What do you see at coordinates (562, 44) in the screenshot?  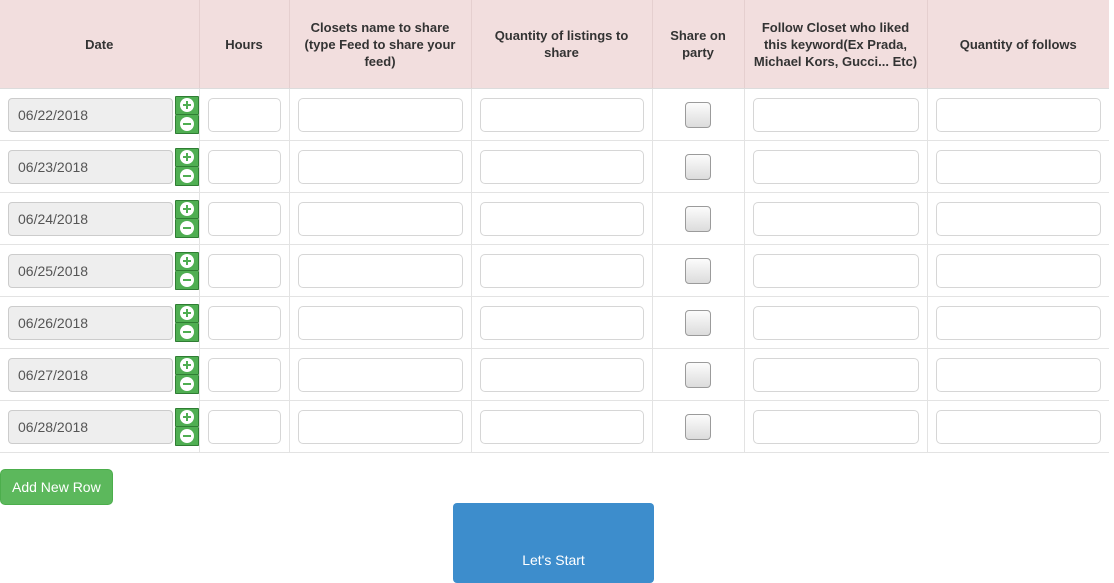 I see `column-header-quantity-of-listings: Quantity of listings to share` at bounding box center [562, 44].